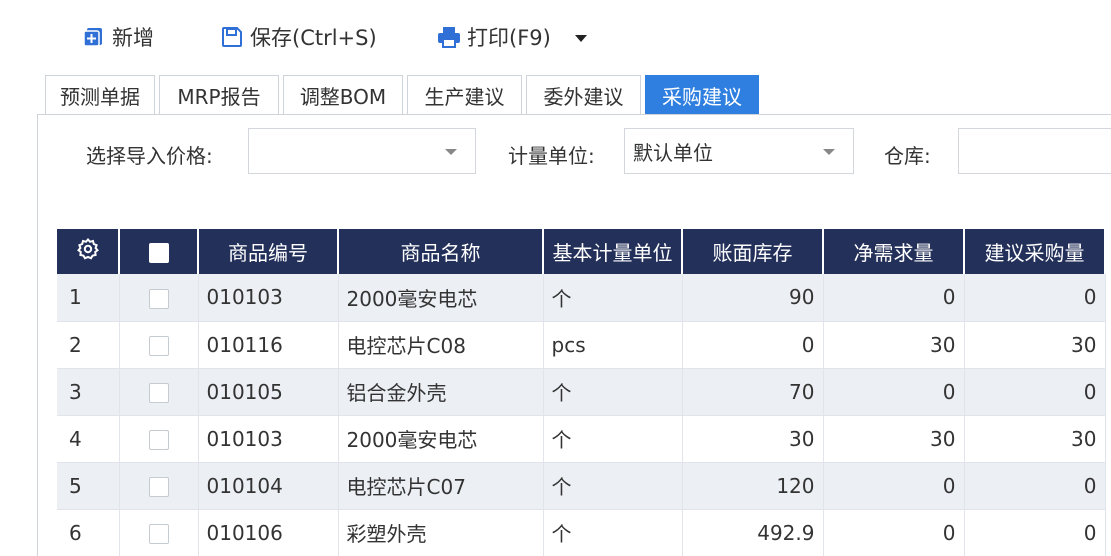 The height and width of the screenshot is (556, 1111). I want to click on product-code-cell: 010105, so click(268, 392).